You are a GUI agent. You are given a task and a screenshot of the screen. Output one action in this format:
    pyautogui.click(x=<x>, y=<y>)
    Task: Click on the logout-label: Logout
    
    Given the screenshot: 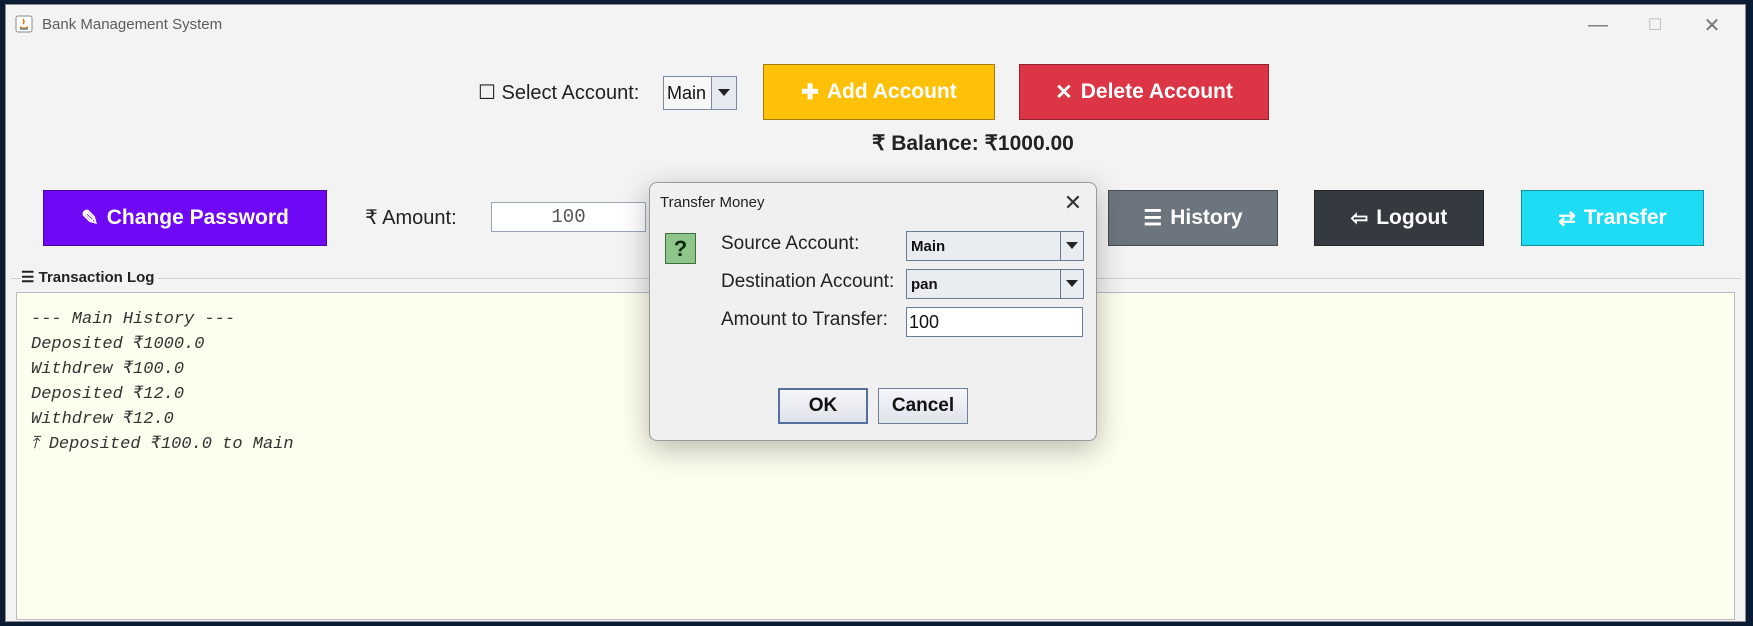 What is the action you would take?
    pyautogui.click(x=1412, y=217)
    